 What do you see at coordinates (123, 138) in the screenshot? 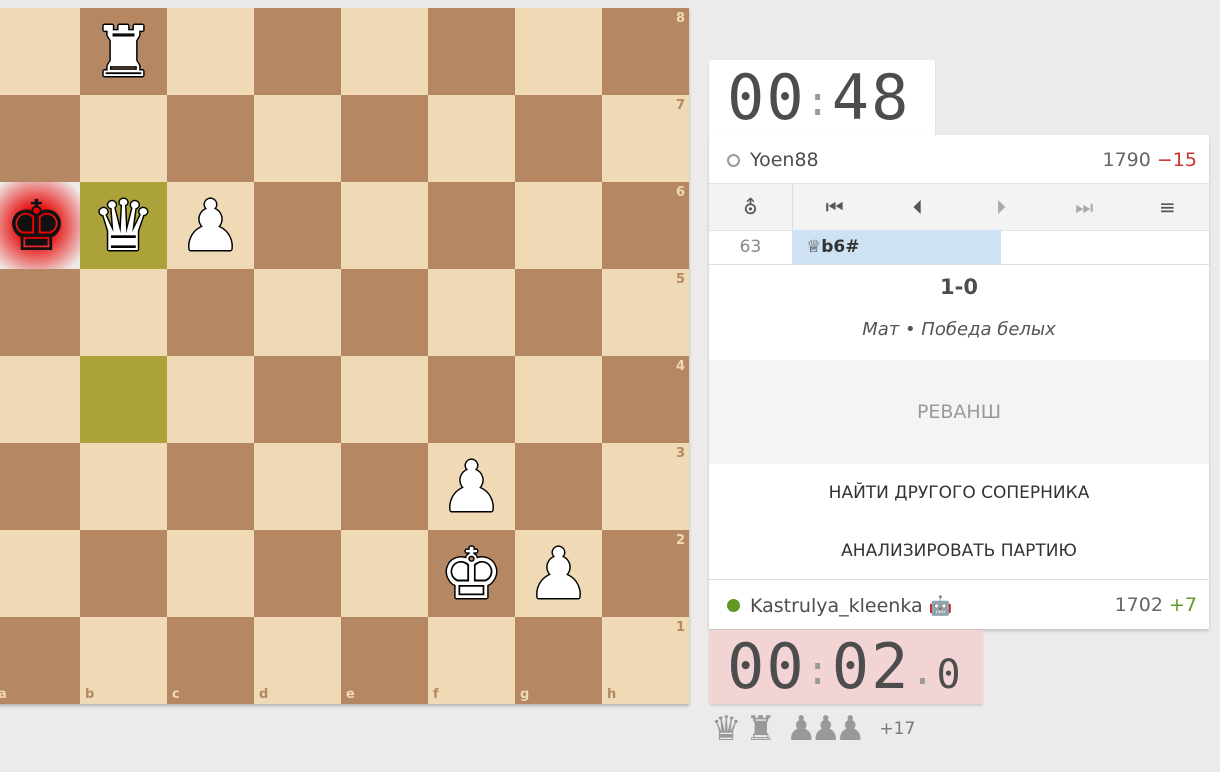
I see `square-b7` at bounding box center [123, 138].